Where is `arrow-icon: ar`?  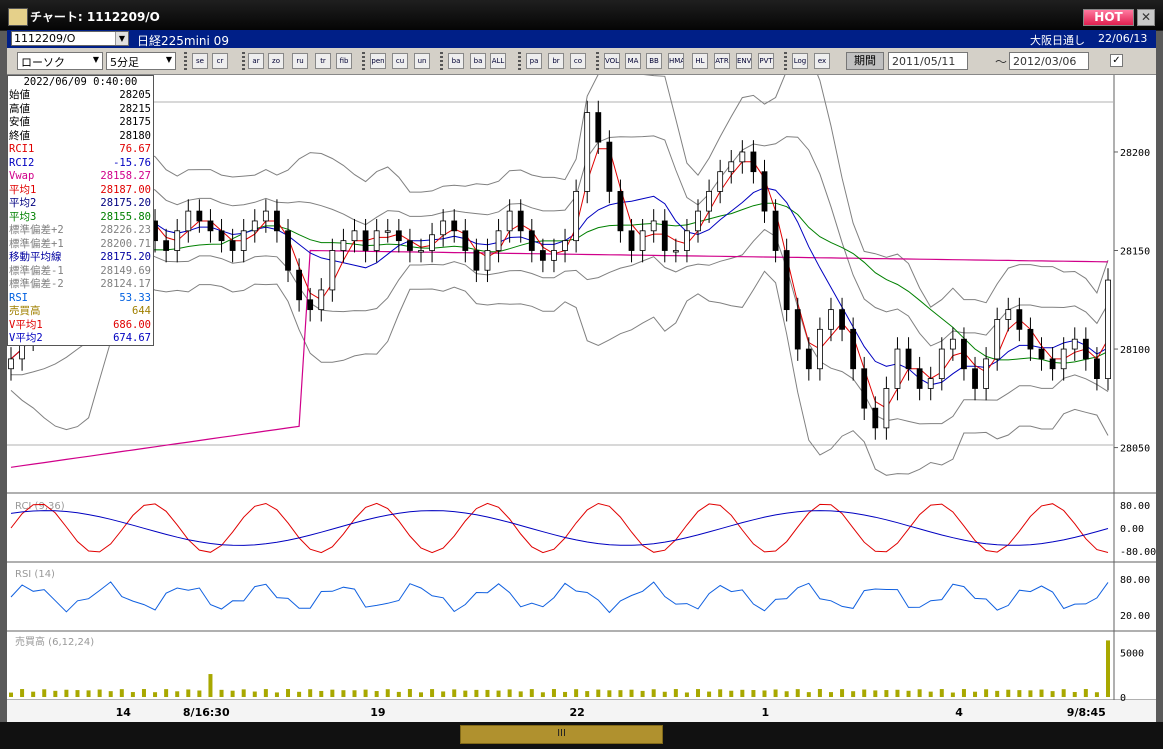 arrow-icon: ar is located at coordinates (256, 61).